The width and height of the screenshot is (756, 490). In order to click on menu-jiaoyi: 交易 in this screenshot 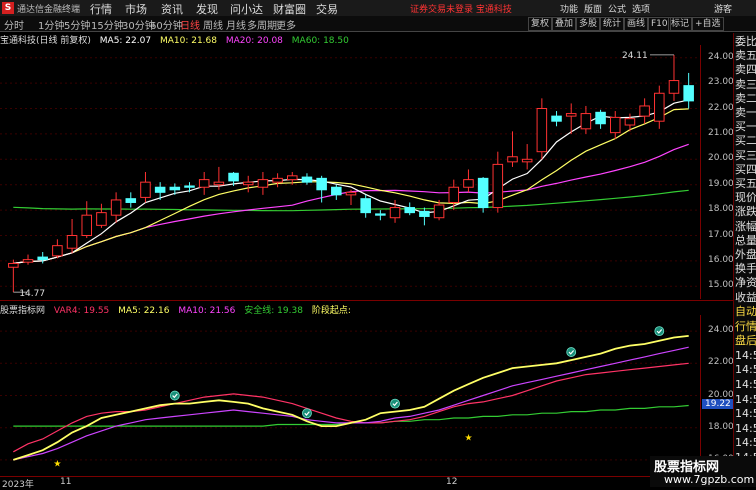, I will do `click(327, 9)`.